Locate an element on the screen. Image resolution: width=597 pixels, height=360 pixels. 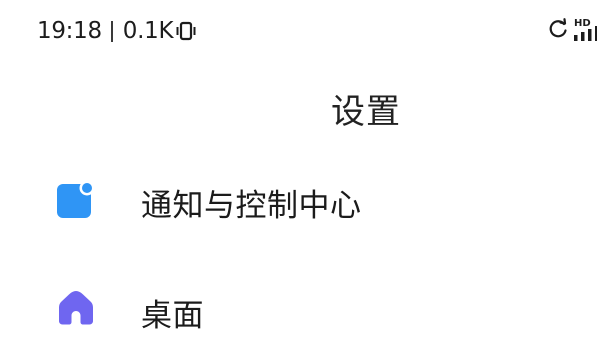
status-time: 19:18 is located at coordinates (69, 31).